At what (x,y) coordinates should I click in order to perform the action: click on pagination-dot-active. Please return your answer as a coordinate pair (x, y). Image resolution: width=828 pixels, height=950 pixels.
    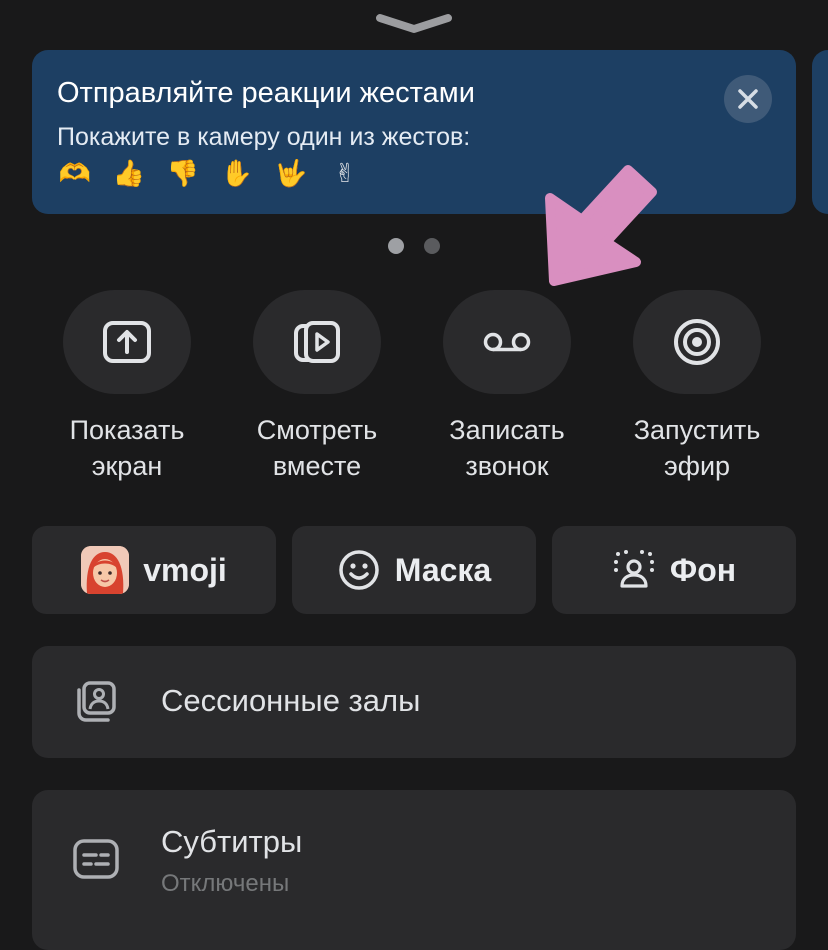
    Looking at the image, I should click on (396, 246).